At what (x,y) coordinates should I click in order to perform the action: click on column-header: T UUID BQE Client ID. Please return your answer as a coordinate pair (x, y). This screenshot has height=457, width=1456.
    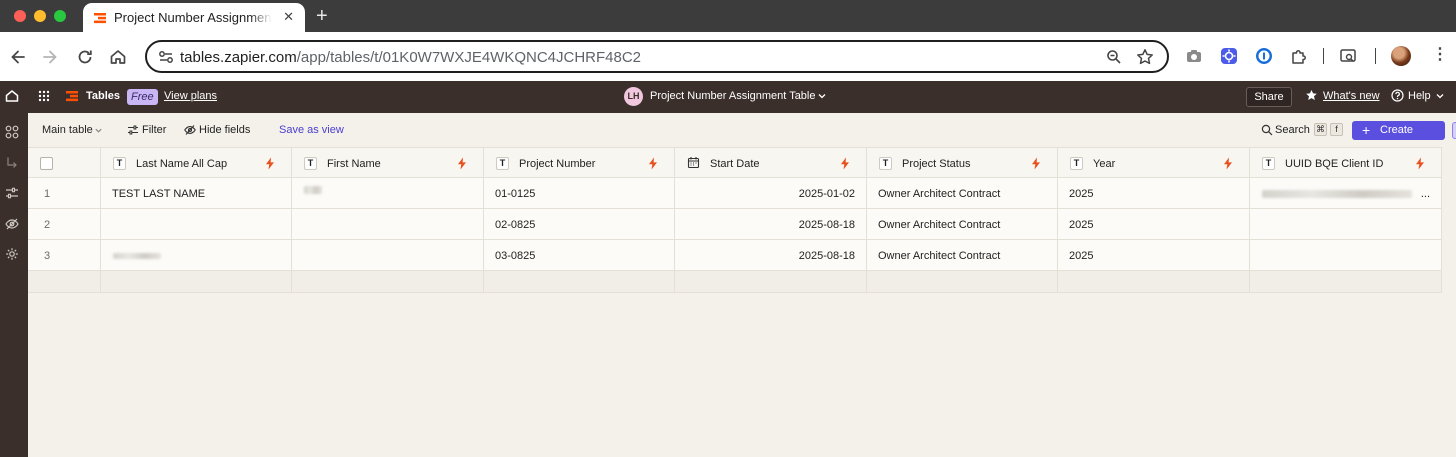
    Looking at the image, I should click on (1346, 162).